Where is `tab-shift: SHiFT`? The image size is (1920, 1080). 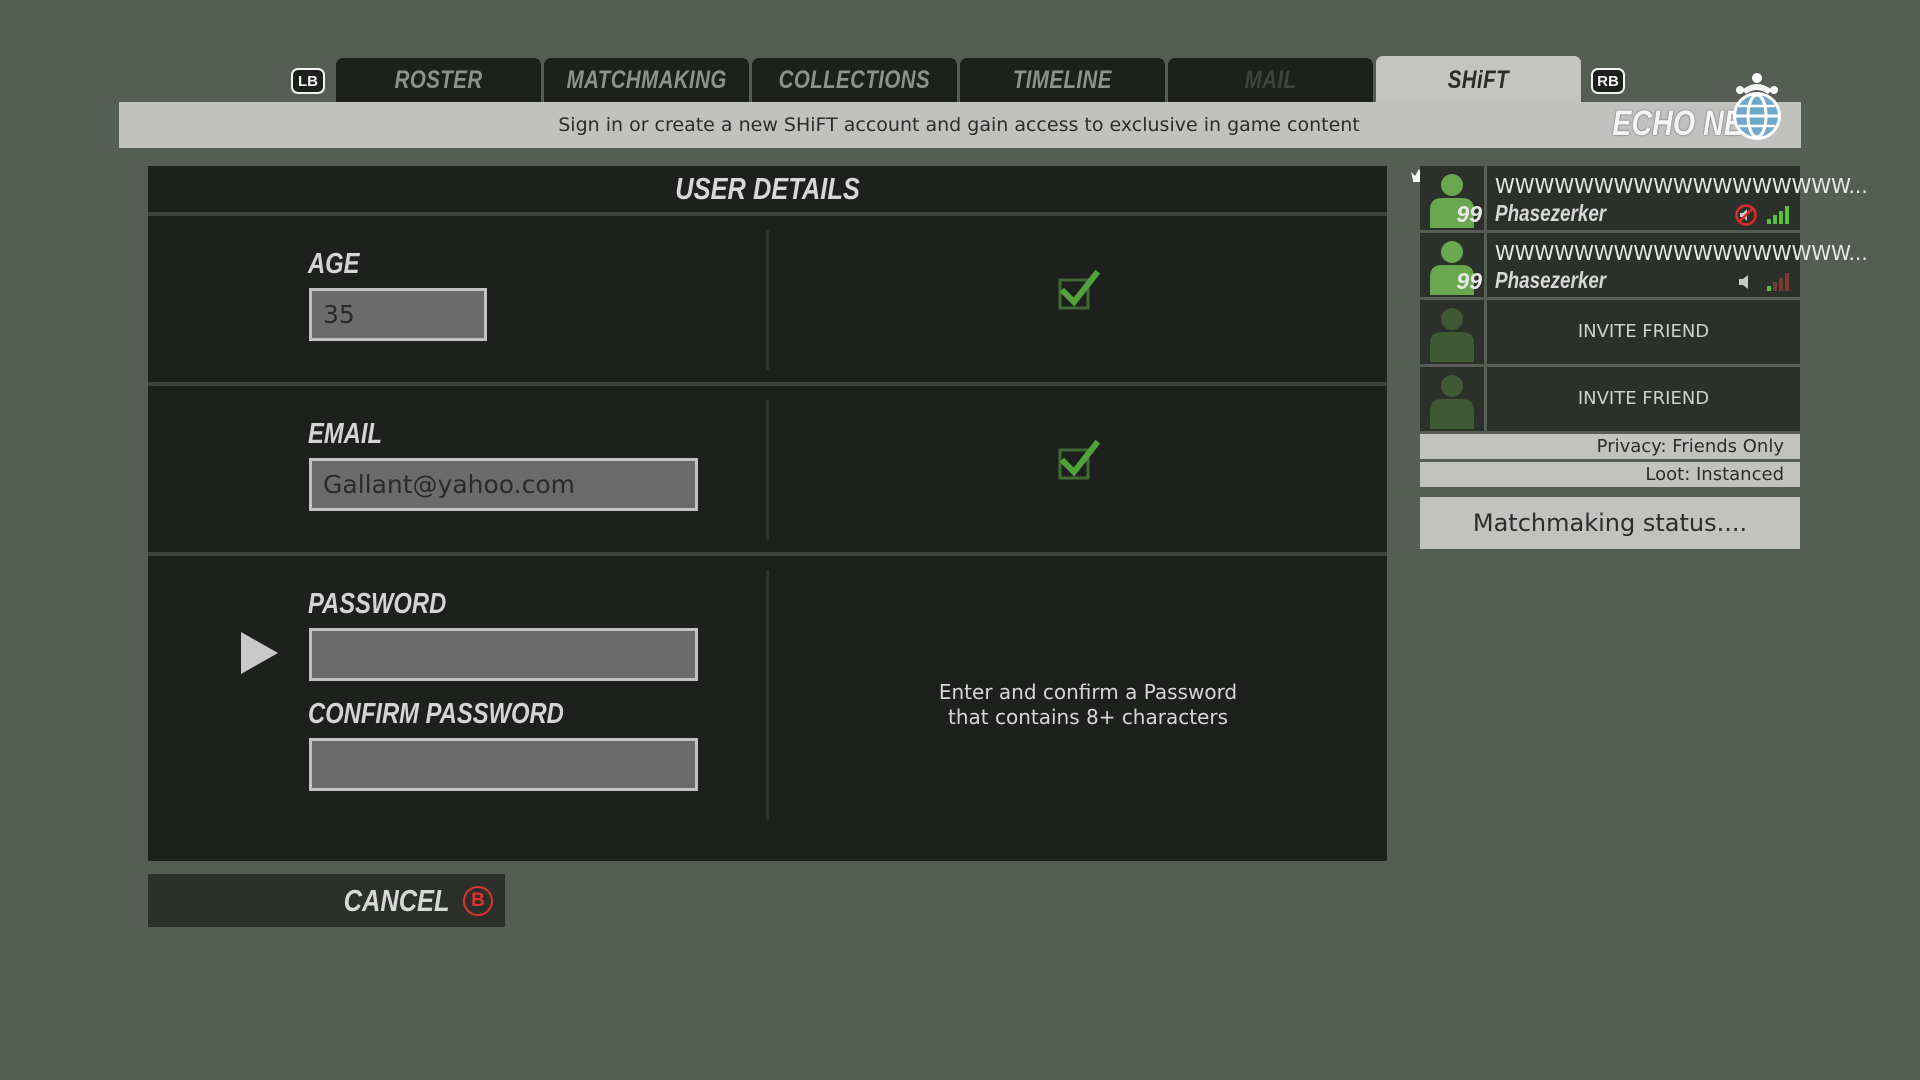 tab-shift: SHiFT is located at coordinates (1478, 80).